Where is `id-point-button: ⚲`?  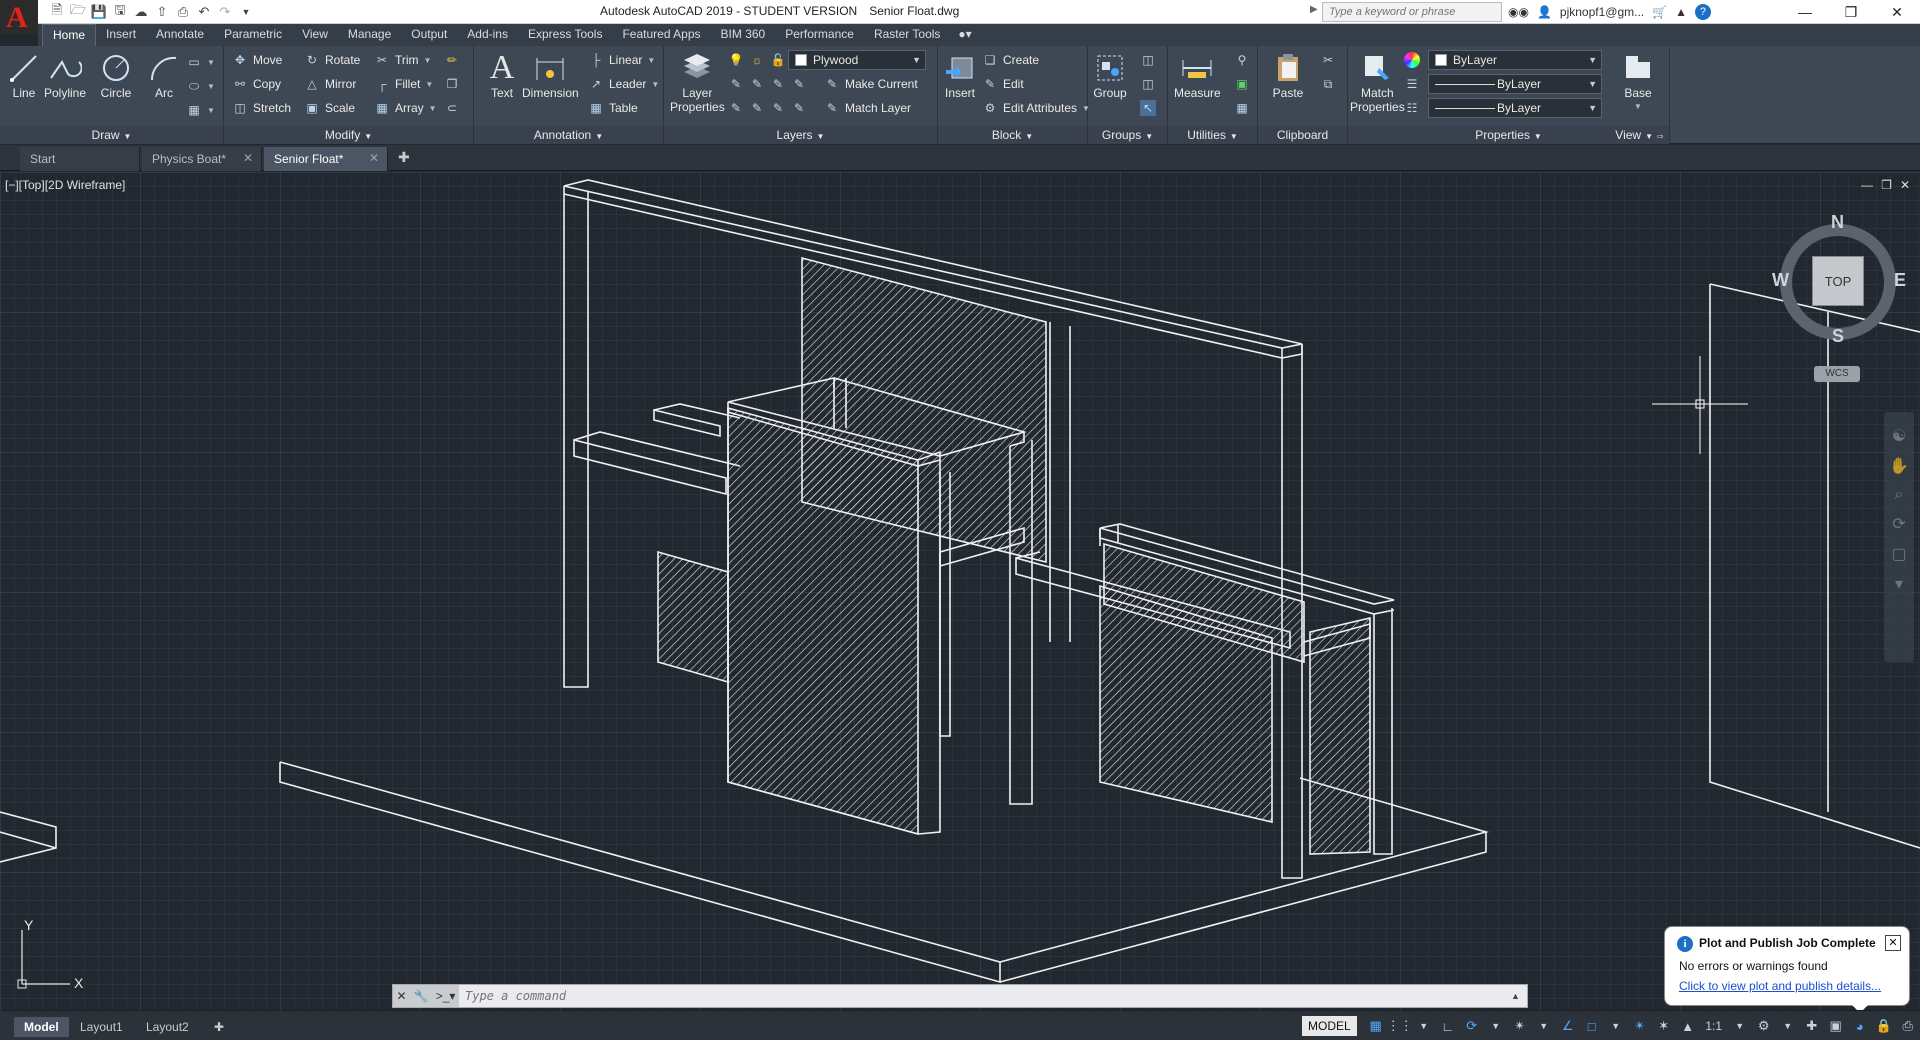
id-point-button: ⚲ is located at coordinates (1242, 60).